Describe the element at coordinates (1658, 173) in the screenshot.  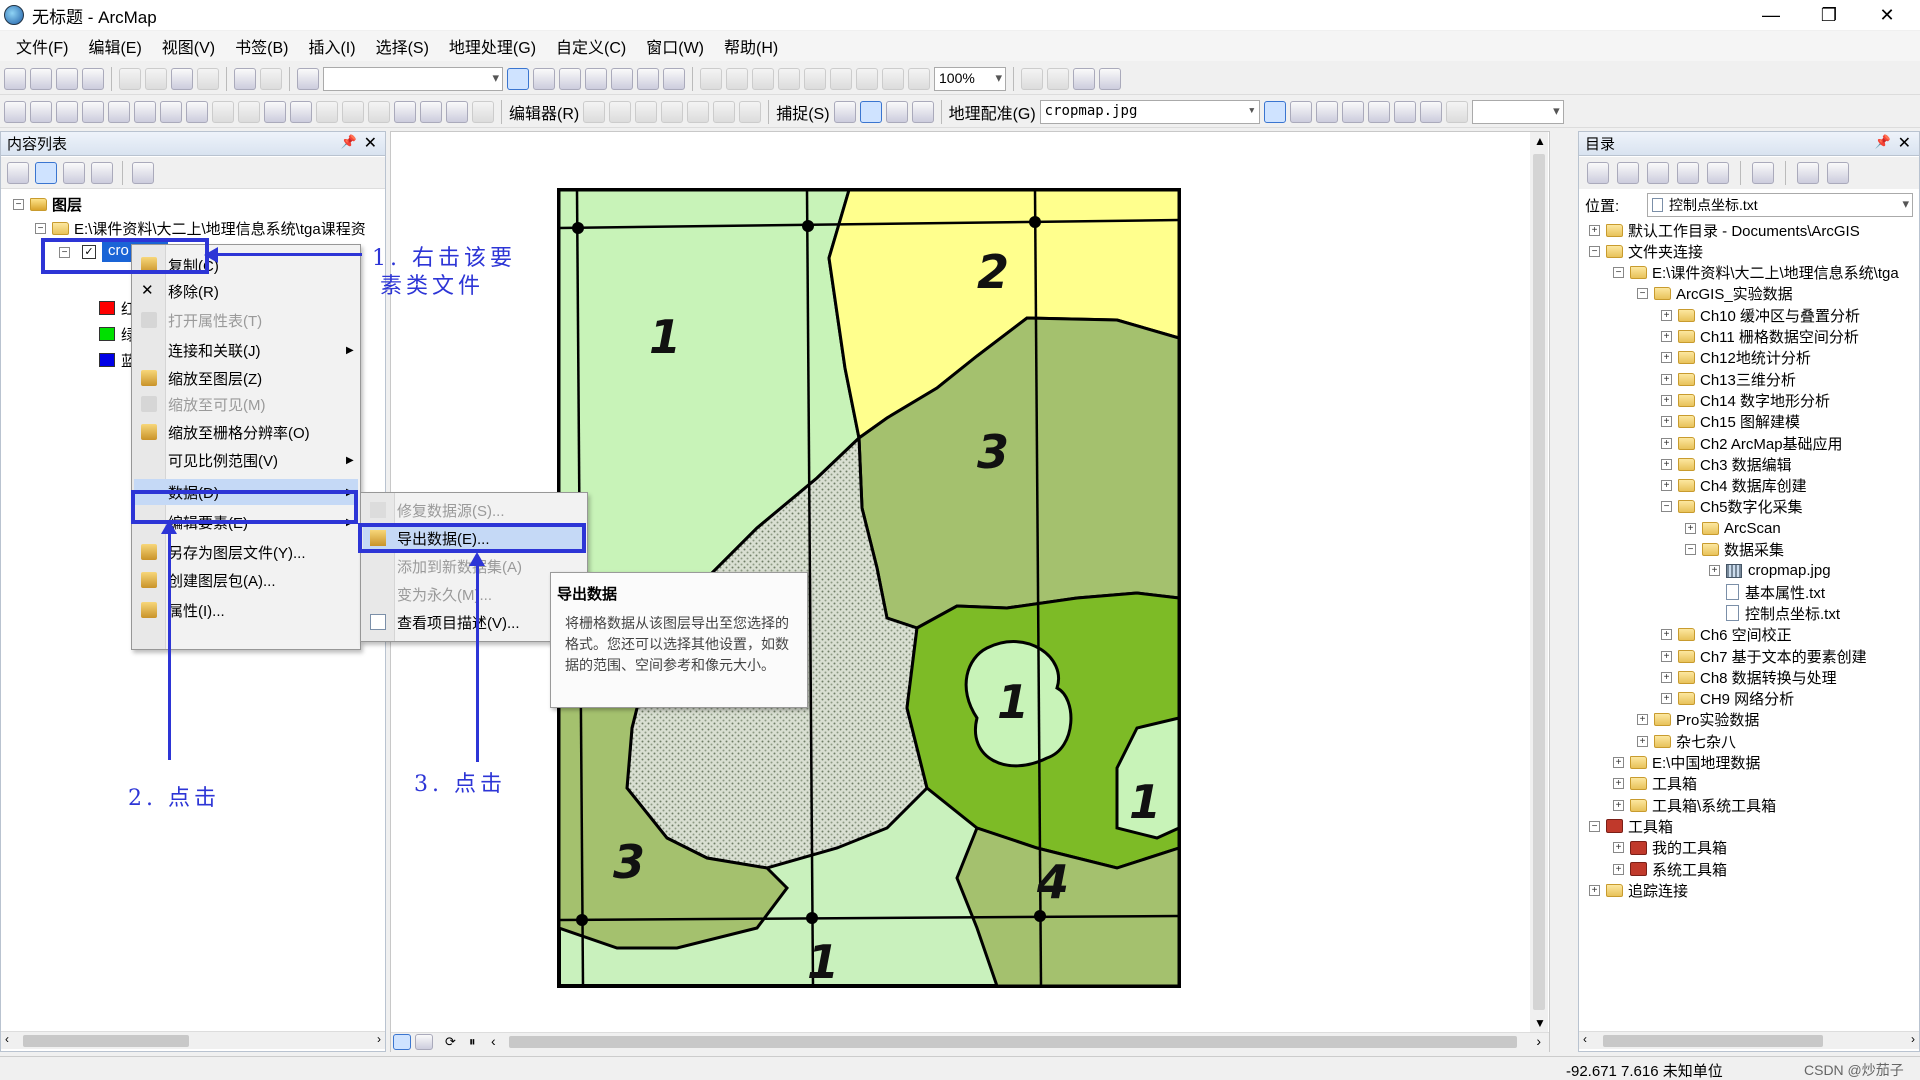
I see `up-one-level-icon` at that location.